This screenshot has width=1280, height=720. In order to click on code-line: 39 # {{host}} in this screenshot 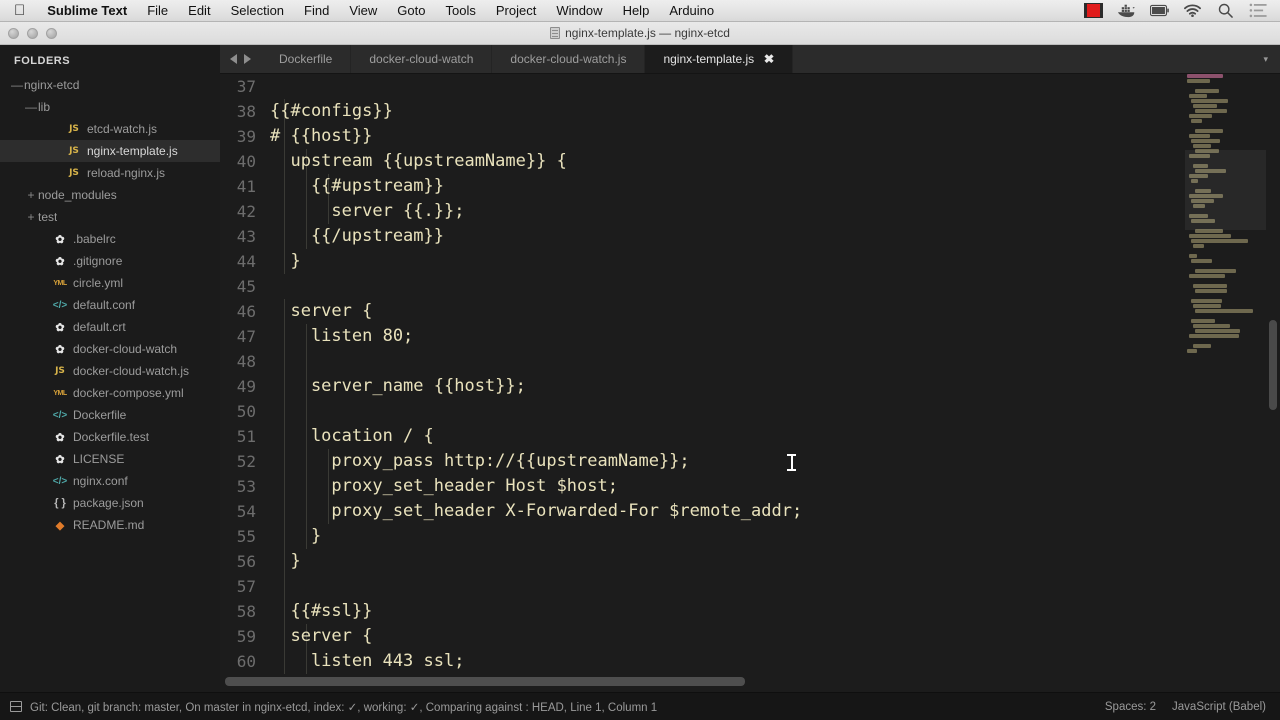, I will do `click(702, 136)`.